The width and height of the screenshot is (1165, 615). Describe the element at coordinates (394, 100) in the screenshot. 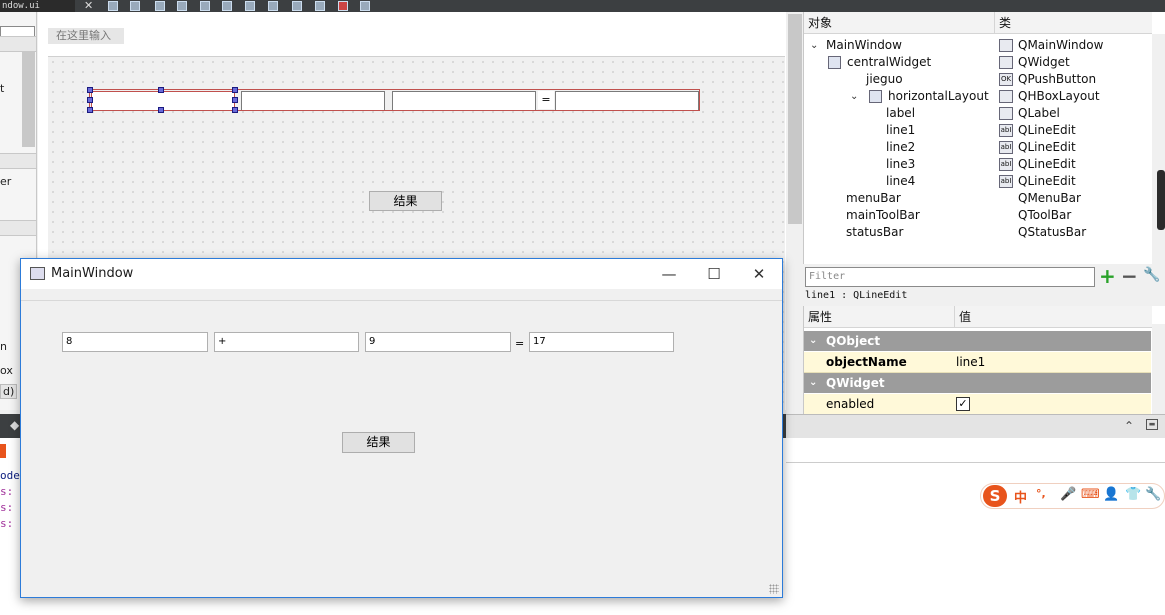

I see `horizontal-layout-outline` at that location.